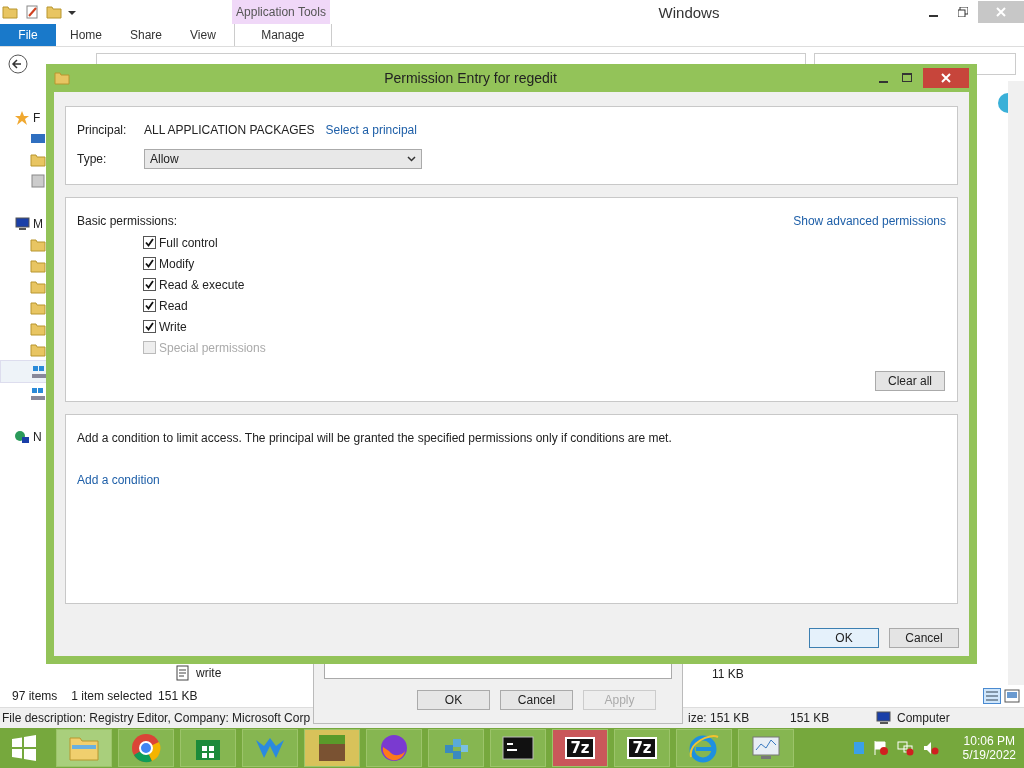 This screenshot has width=1024, height=768. Describe the element at coordinates (375, 438) in the screenshot. I see `condition-text: Add a condition to limit access. The principal will be granted the specified permissions only if conditions are met.` at that location.